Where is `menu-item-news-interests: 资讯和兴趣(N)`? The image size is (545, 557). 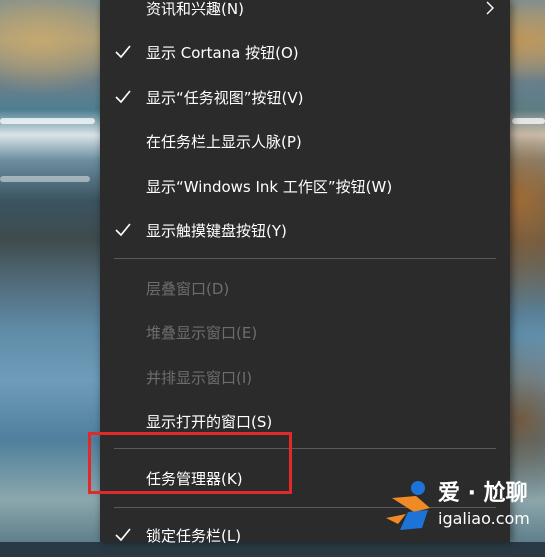 menu-item-news-interests: 资讯和兴趣(N) is located at coordinates (305, 15).